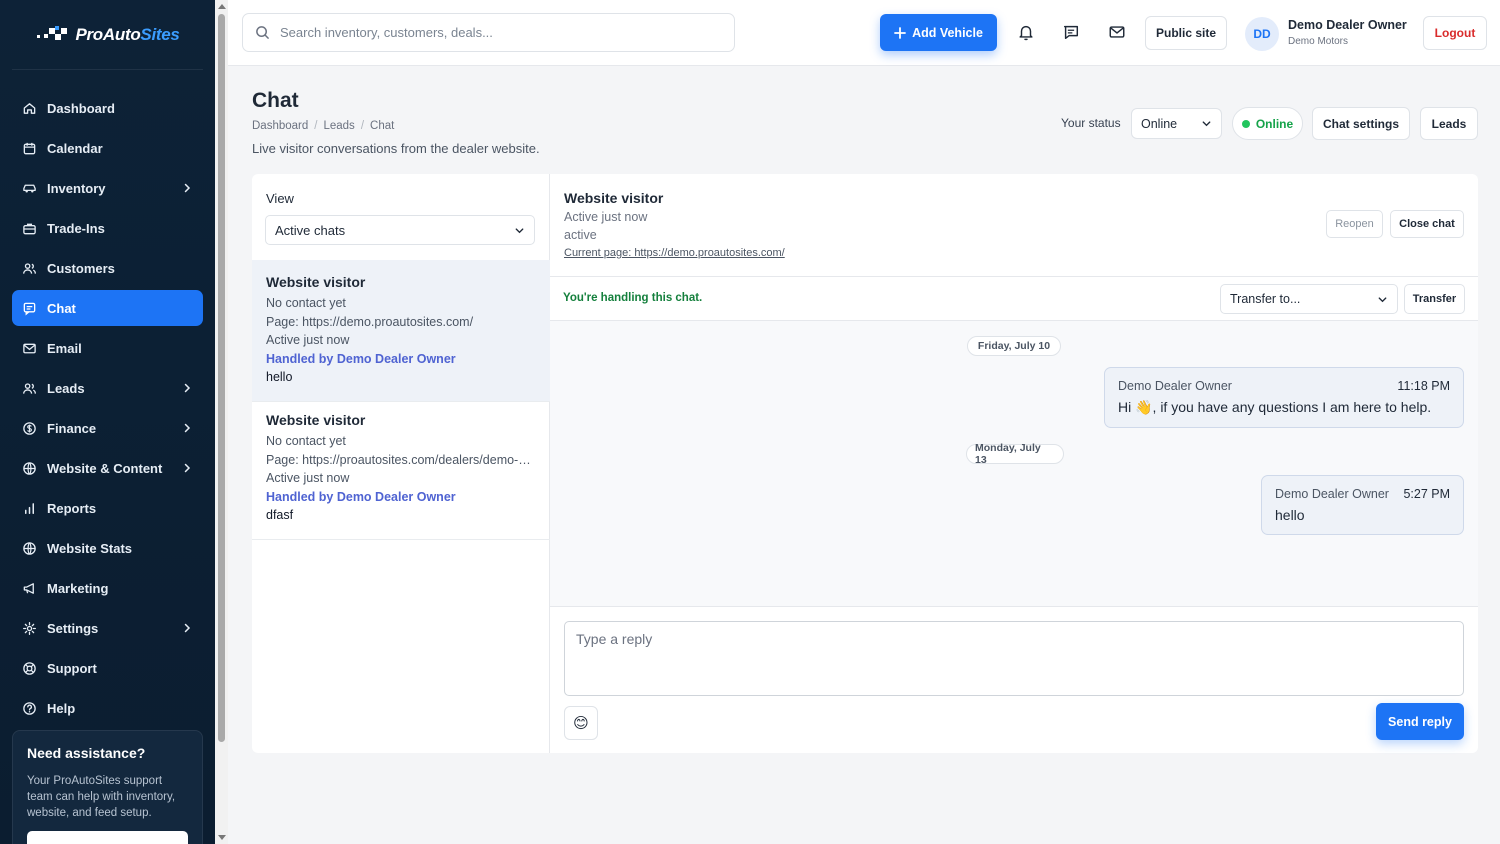 The width and height of the screenshot is (1500, 844). What do you see at coordinates (370, 321) in the screenshot?
I see `conversation-page: Page: https://demo.proautosites.com/` at bounding box center [370, 321].